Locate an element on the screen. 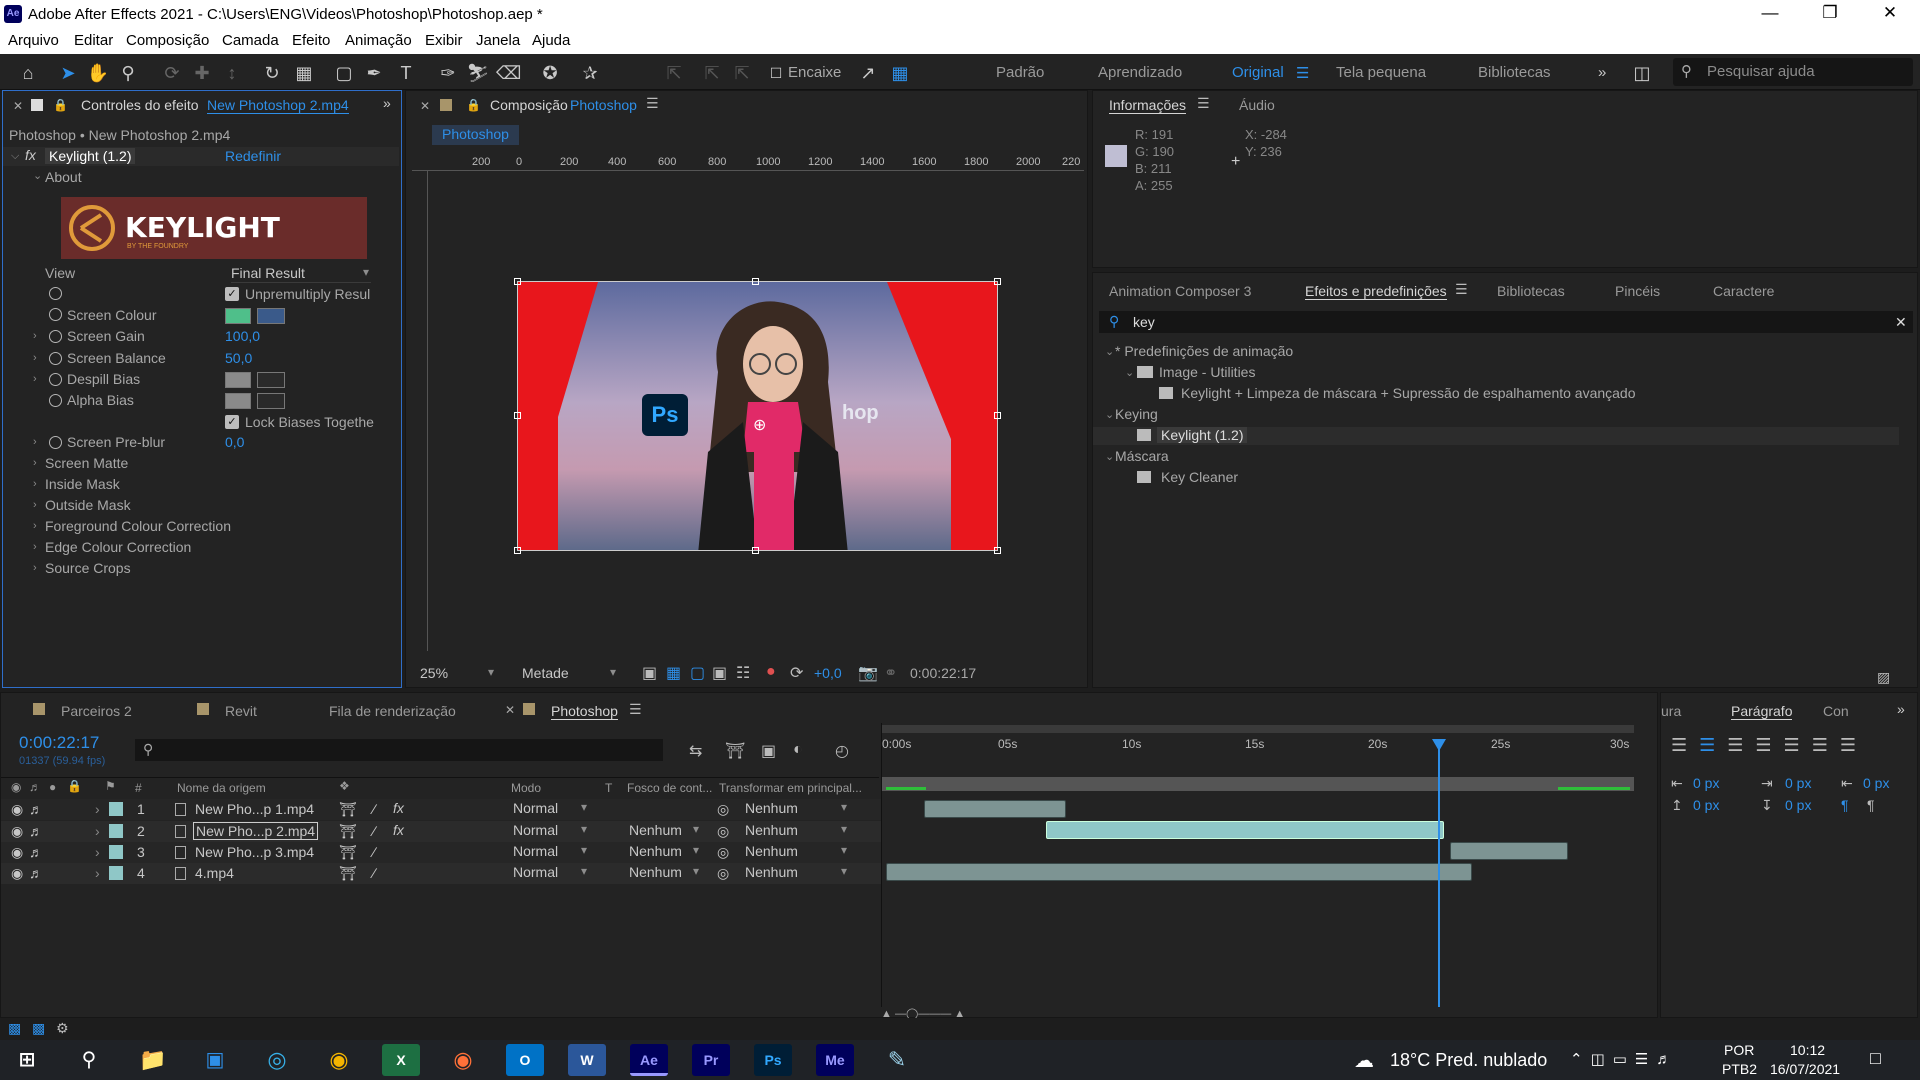 The height and width of the screenshot is (1080, 1920). tab-con: Con is located at coordinates (1836, 711).